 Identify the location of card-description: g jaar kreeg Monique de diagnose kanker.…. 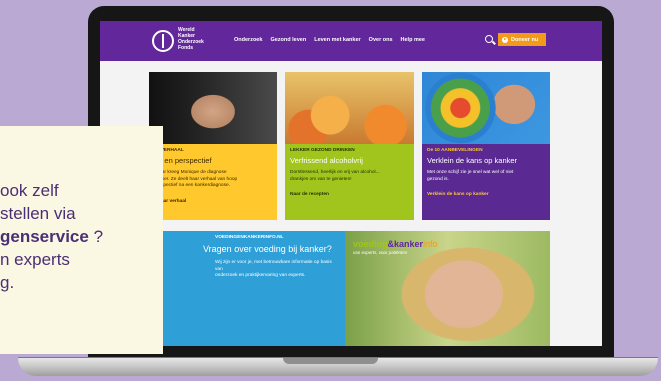
(196, 179).